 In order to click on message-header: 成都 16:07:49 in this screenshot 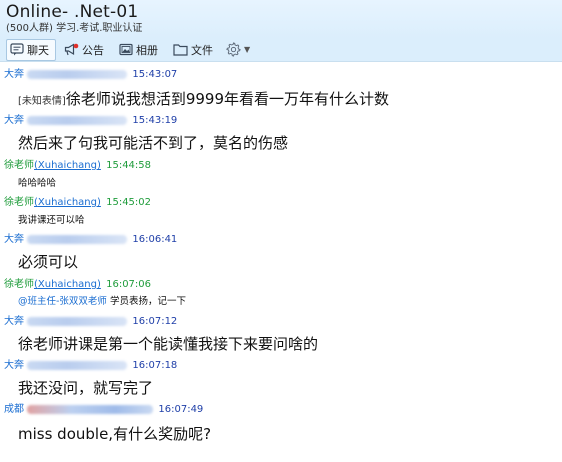, I will do `click(103, 410)`.